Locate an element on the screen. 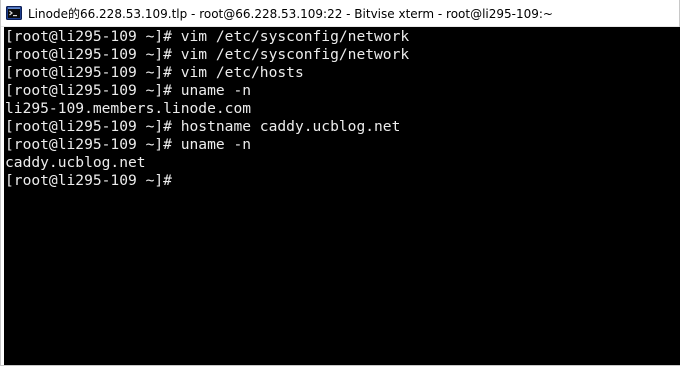 The width and height of the screenshot is (680, 366). bitvise-terminal-icon is located at coordinates (14, 13).